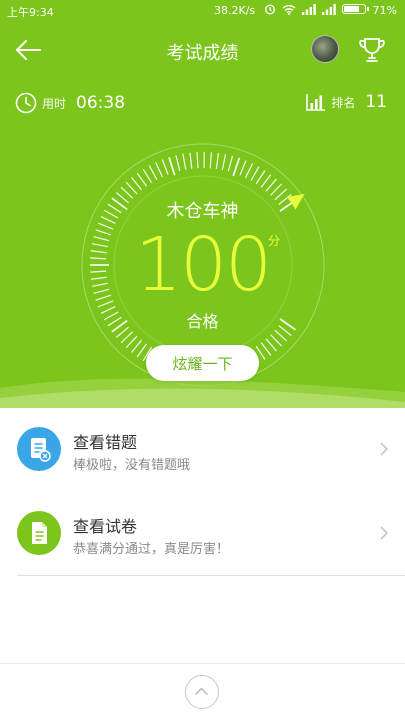  I want to click on network-speed: 38.2K/s, so click(235, 10).